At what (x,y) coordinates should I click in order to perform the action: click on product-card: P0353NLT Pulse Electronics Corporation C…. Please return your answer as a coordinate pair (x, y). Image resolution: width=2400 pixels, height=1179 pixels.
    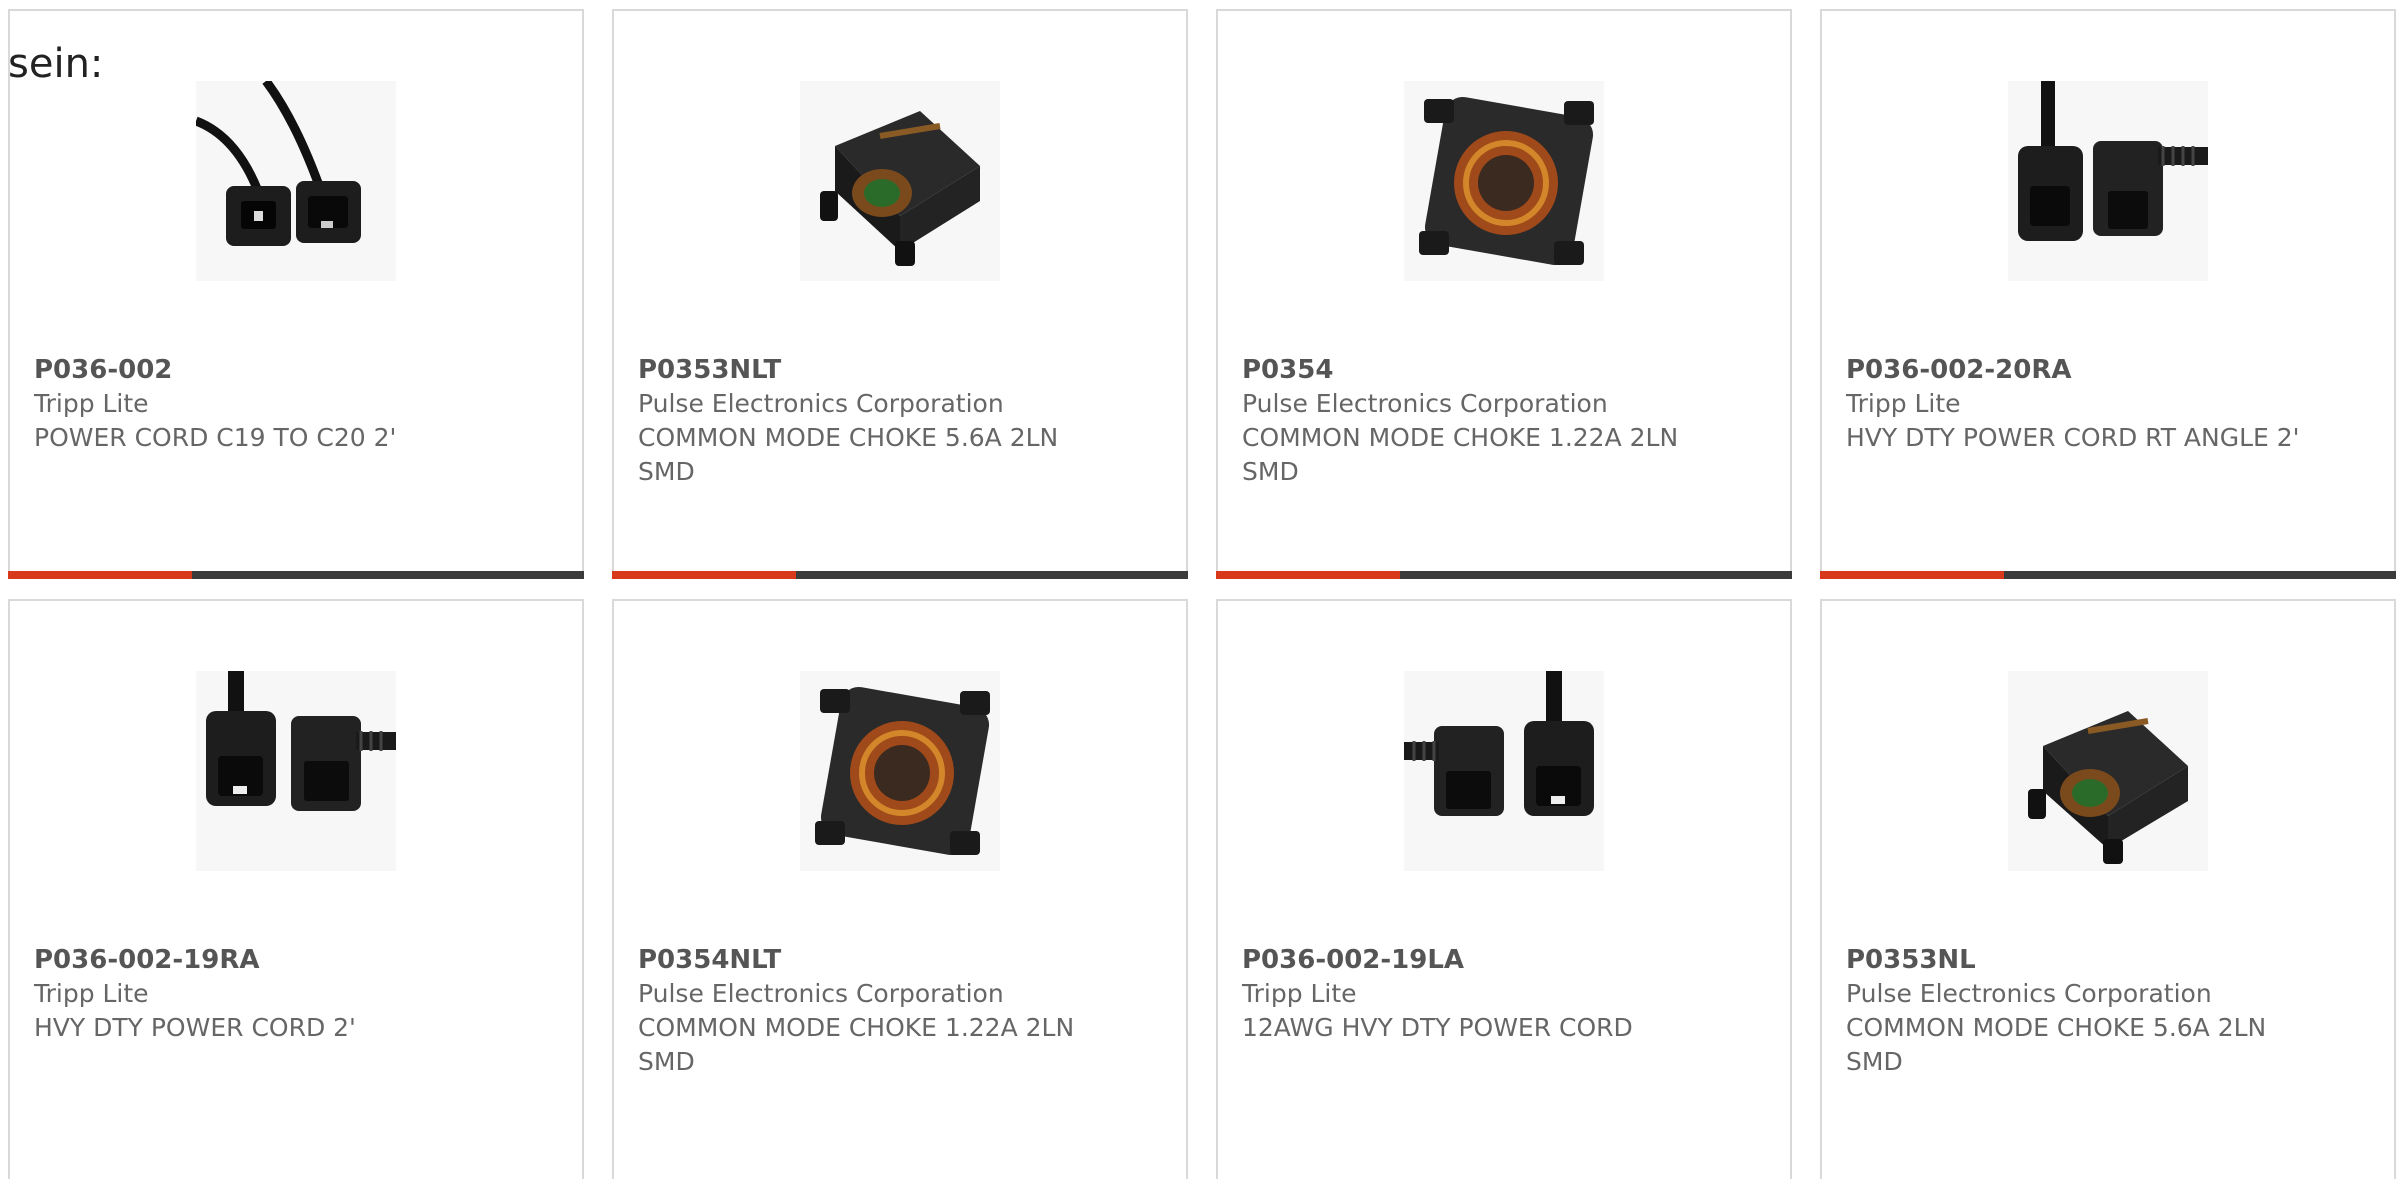
    Looking at the image, I should click on (900, 294).